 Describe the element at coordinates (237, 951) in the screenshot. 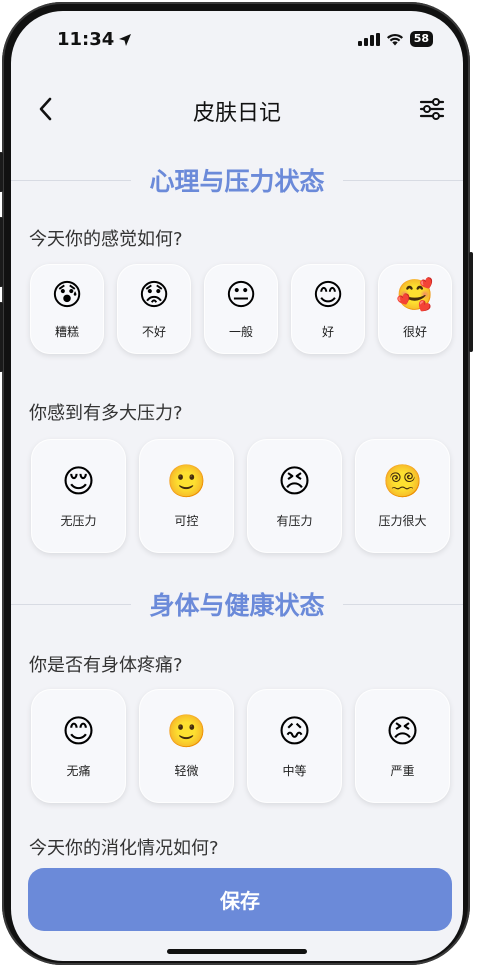

I see `home-indicator` at that location.